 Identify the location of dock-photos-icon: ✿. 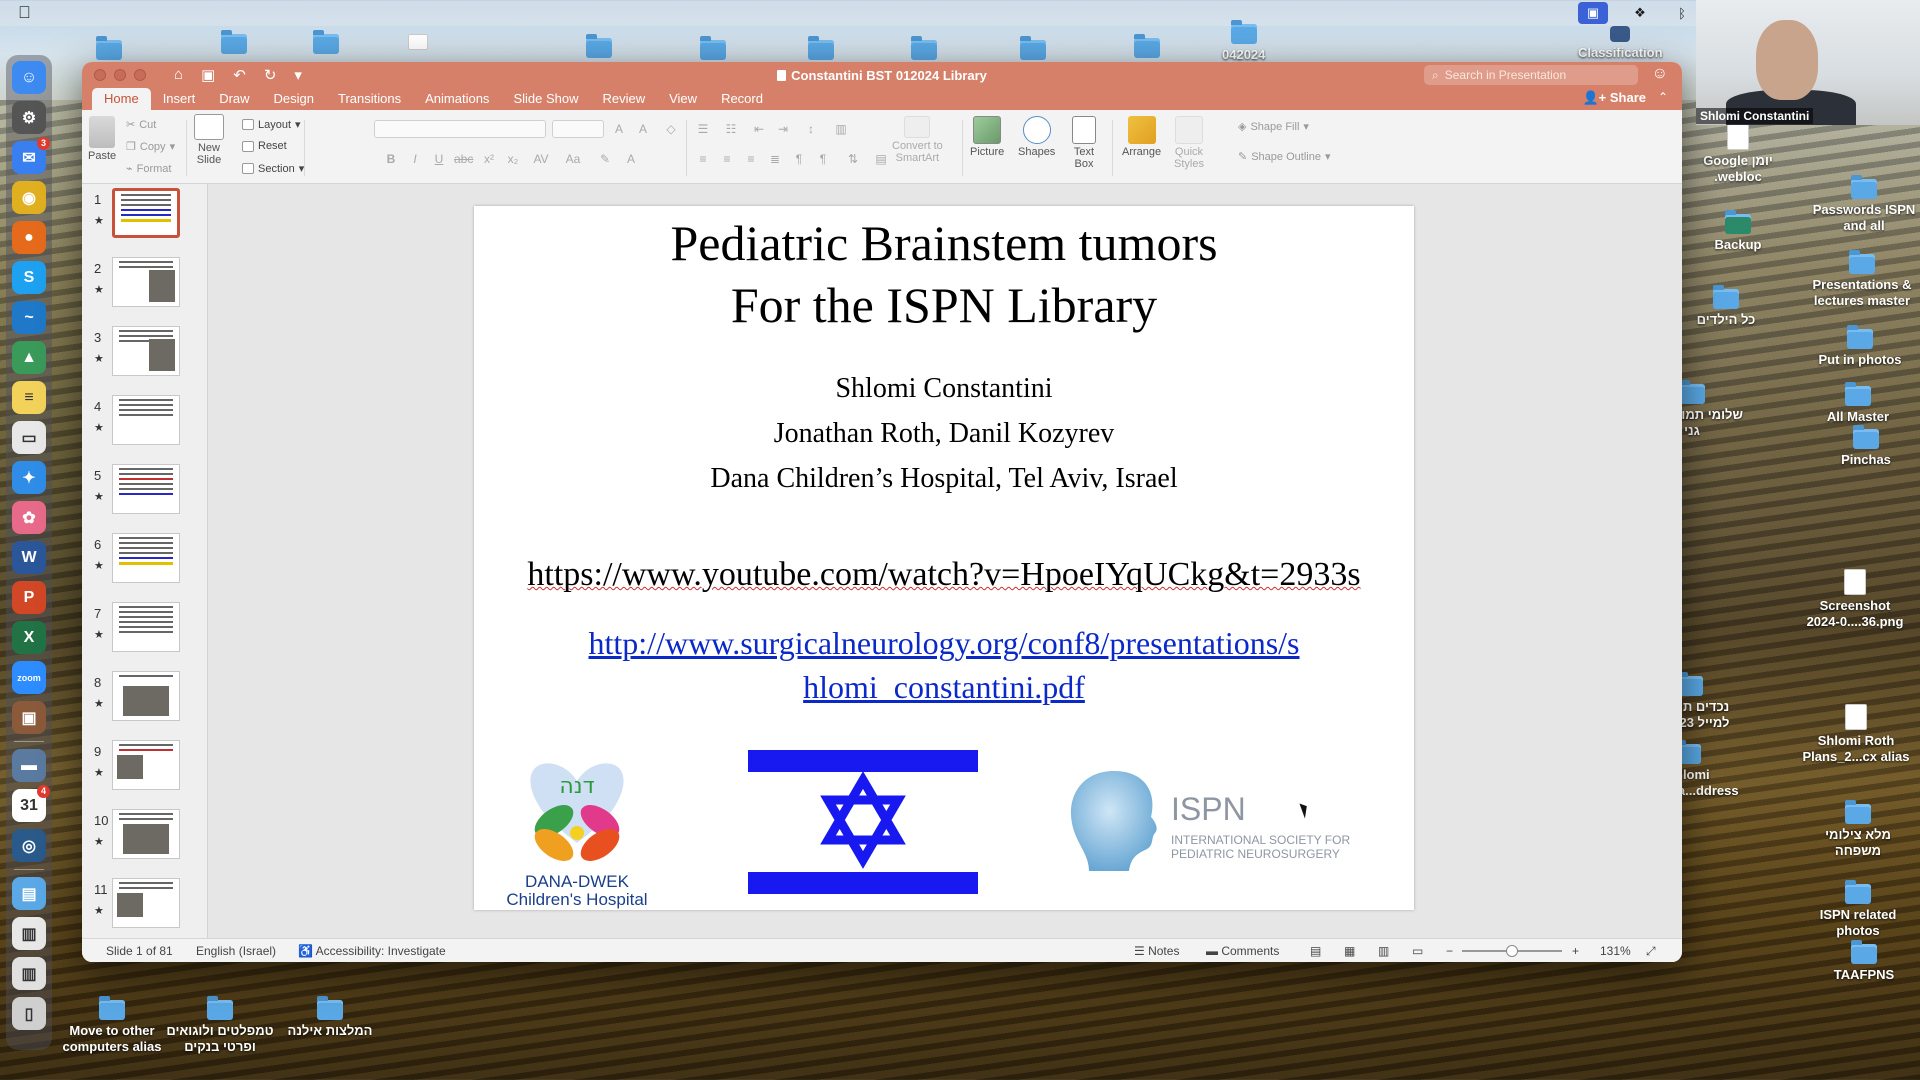
(29, 517).